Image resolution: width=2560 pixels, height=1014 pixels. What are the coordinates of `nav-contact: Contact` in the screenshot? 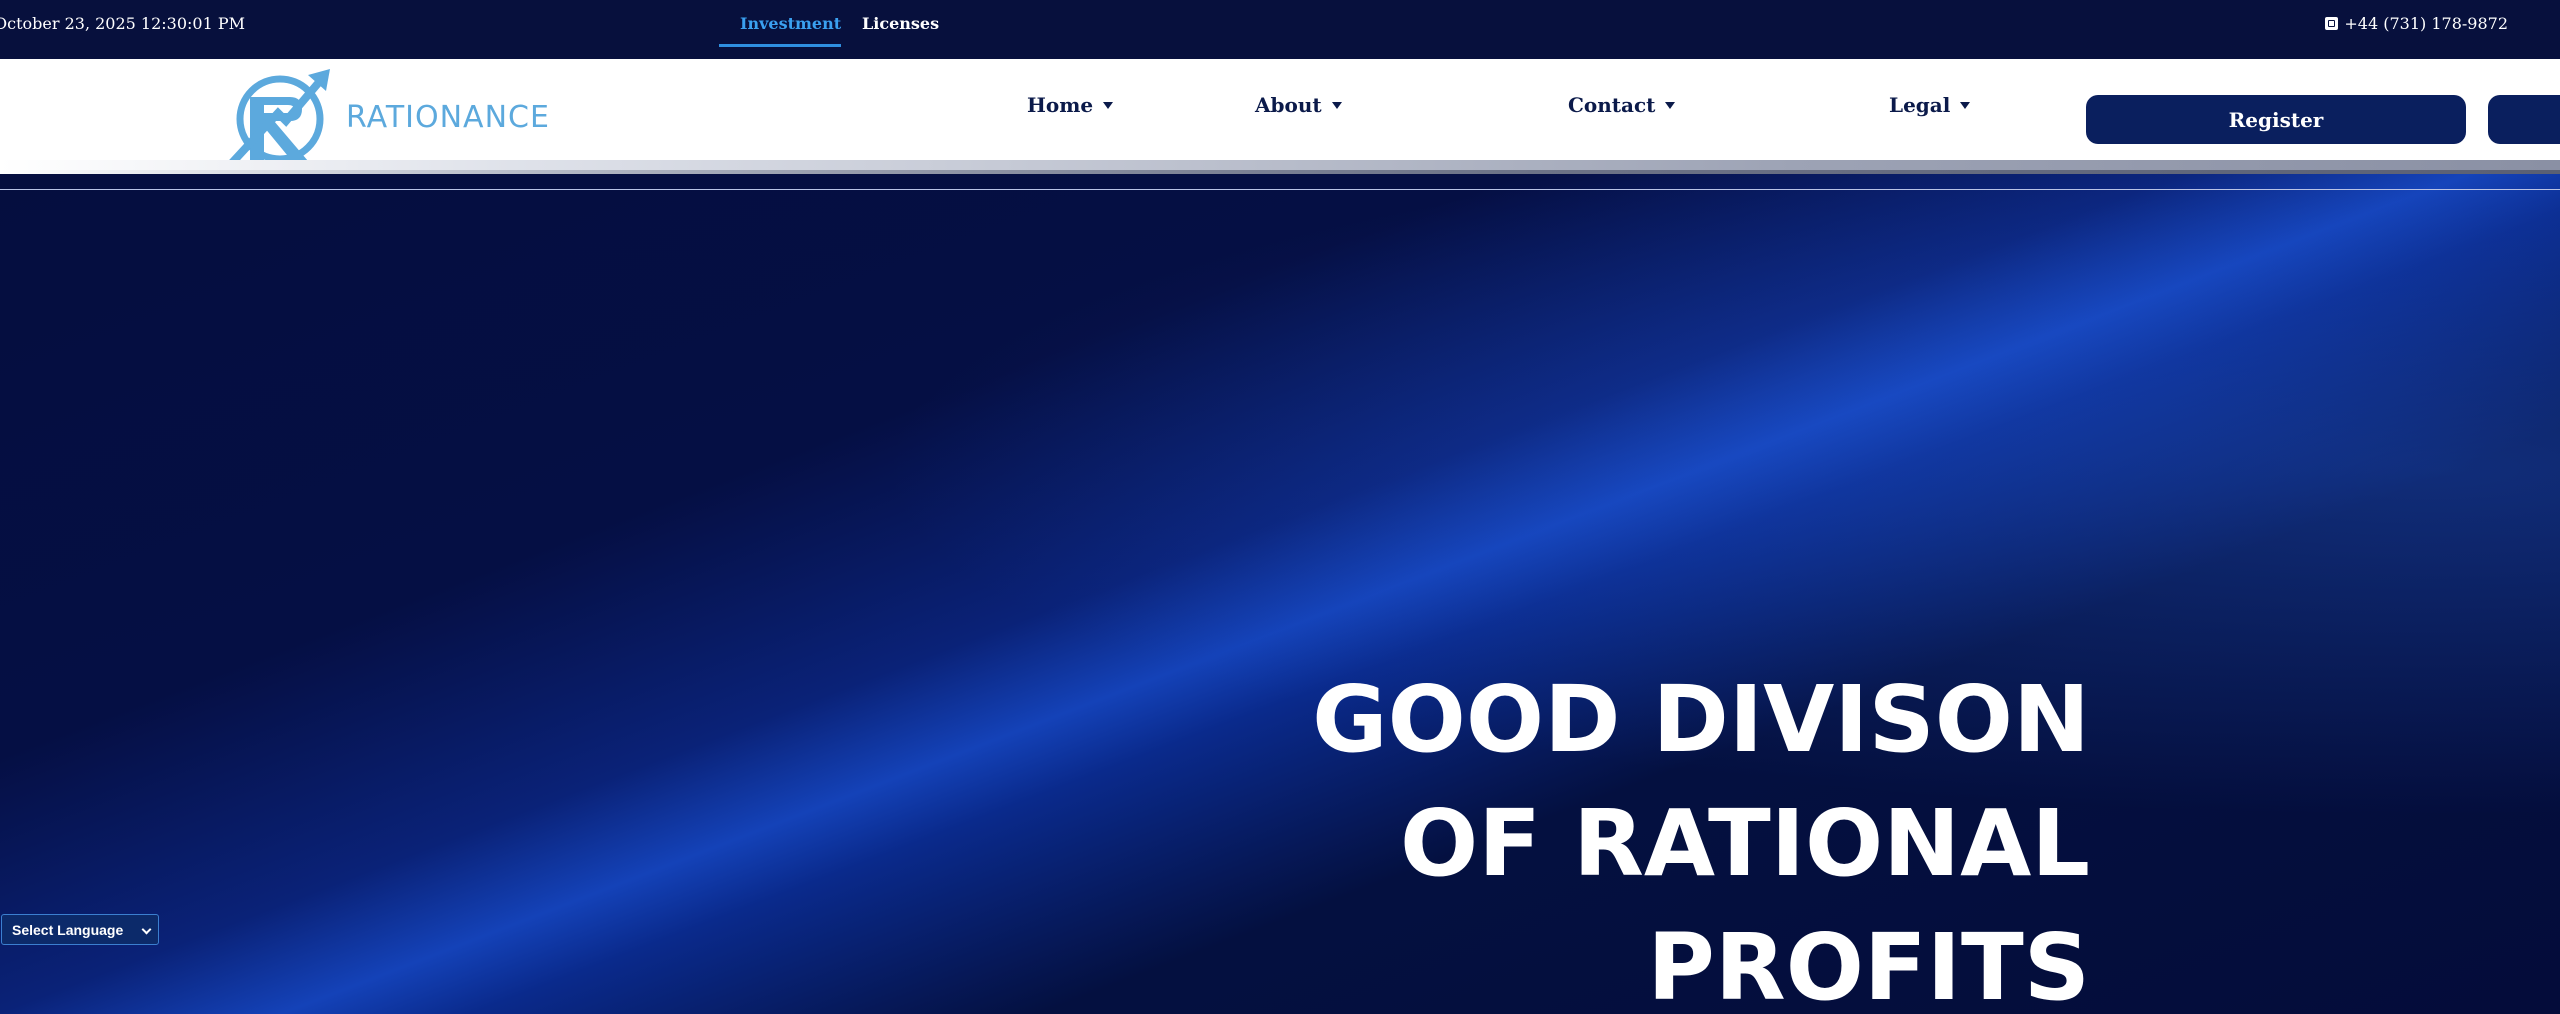 It's located at (1622, 105).